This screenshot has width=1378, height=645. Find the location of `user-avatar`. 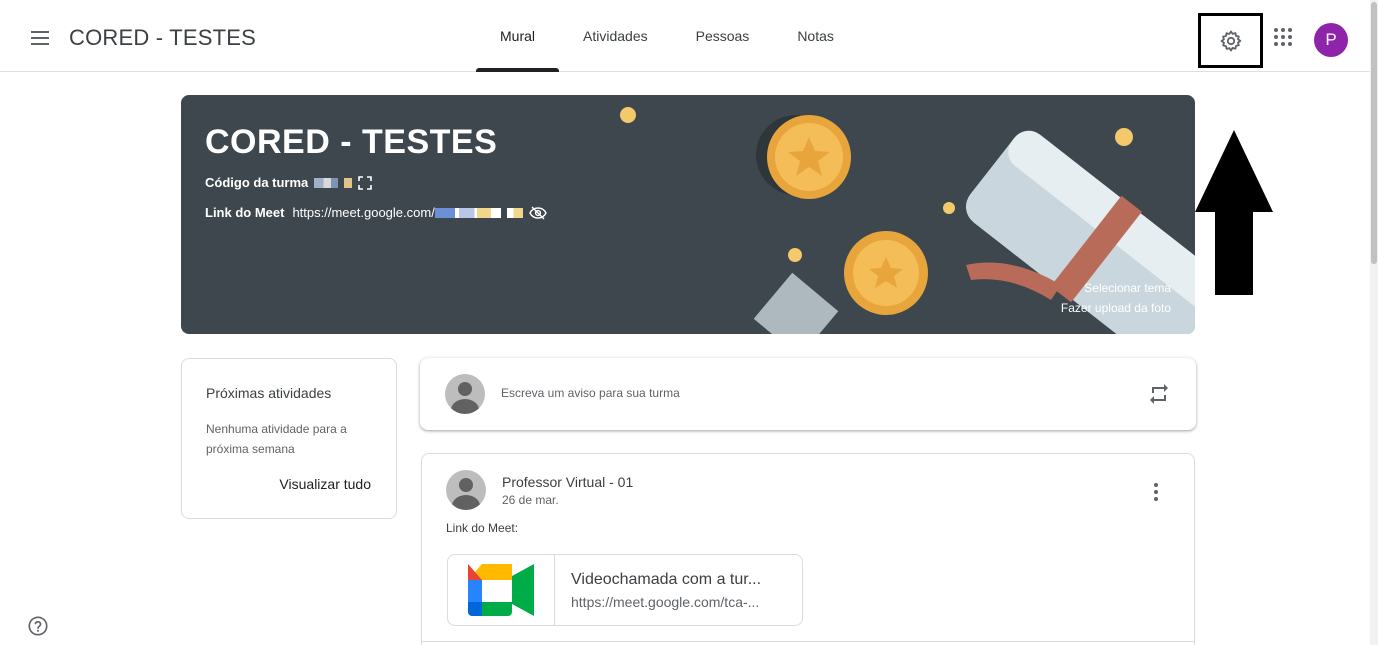

user-avatar is located at coordinates (465, 394).